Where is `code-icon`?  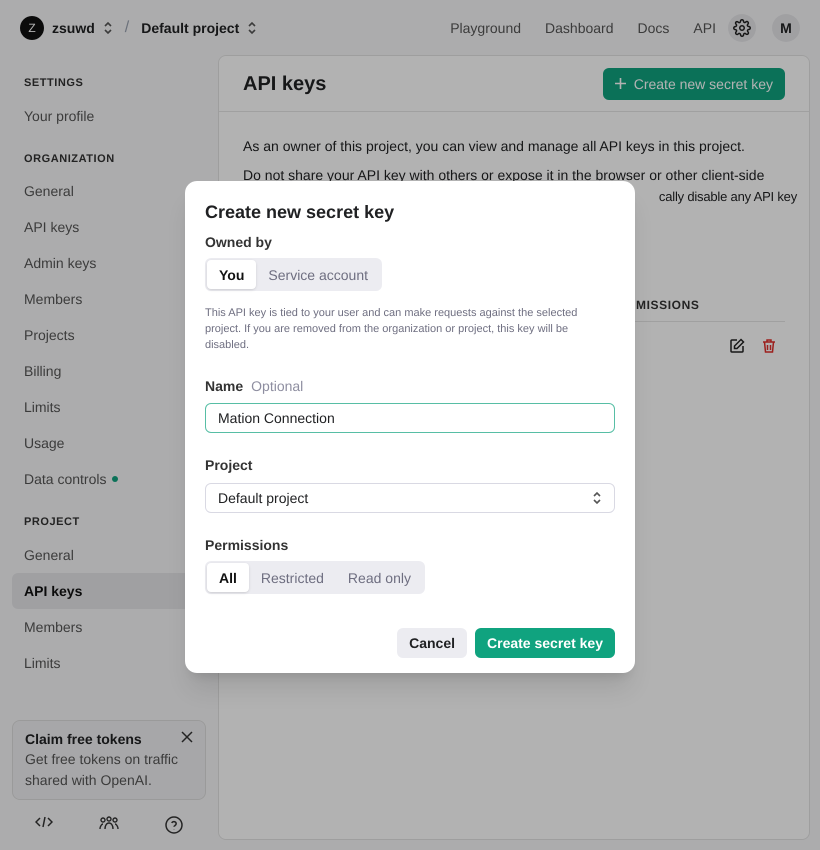 code-icon is located at coordinates (44, 822).